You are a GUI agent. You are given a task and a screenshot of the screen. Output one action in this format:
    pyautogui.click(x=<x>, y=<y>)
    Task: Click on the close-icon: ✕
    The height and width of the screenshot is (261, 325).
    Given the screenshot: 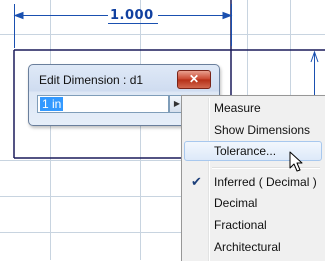 What is the action you would take?
    pyautogui.click(x=194, y=79)
    